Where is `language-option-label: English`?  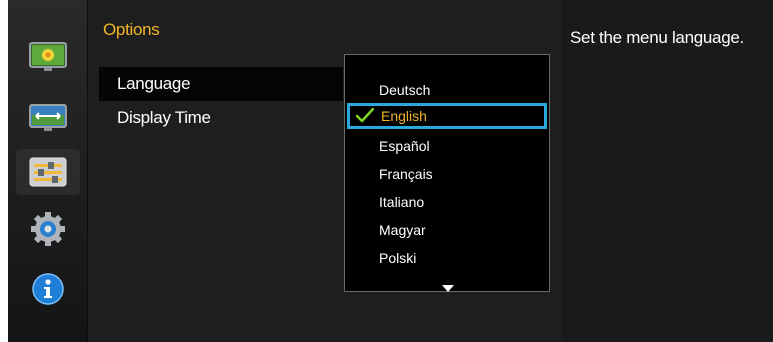
language-option-label: English is located at coordinates (404, 116).